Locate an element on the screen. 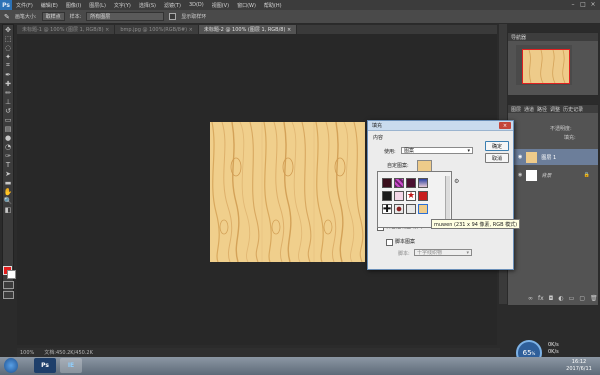 The height and width of the screenshot is (375, 600). move-tool-icon: ✥ is located at coordinates (8, 29).